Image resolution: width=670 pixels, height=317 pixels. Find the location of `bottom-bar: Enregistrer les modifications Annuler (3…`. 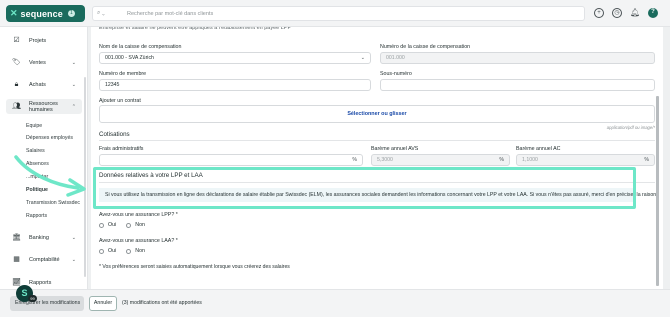

bottom-bar: Enregistrer les modifications Annuler (3… is located at coordinates (335, 303).